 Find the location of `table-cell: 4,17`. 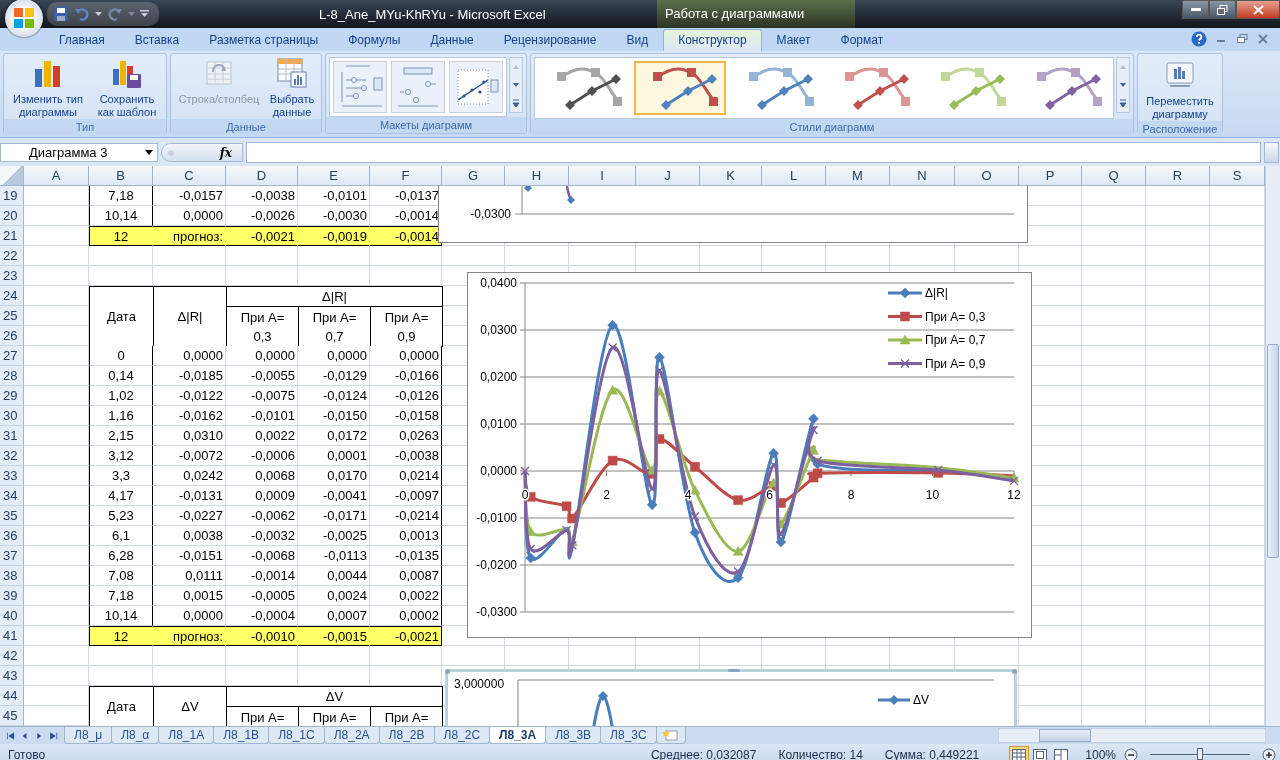

table-cell: 4,17 is located at coordinates (121, 496).